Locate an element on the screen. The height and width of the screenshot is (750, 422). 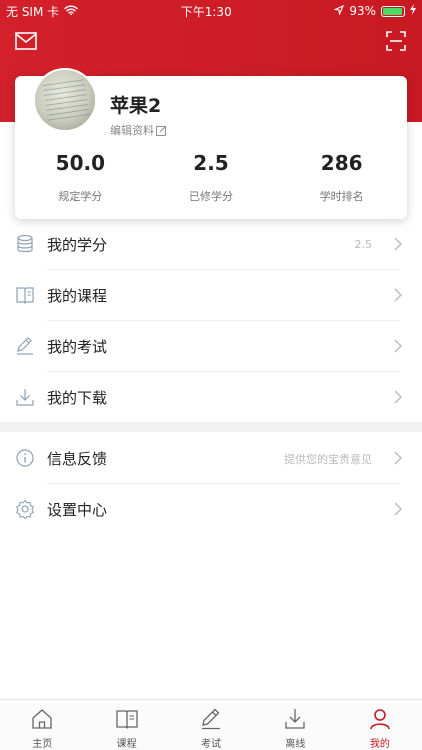
menu-value: 提供您的宝贵意见 is located at coordinates (328, 459).